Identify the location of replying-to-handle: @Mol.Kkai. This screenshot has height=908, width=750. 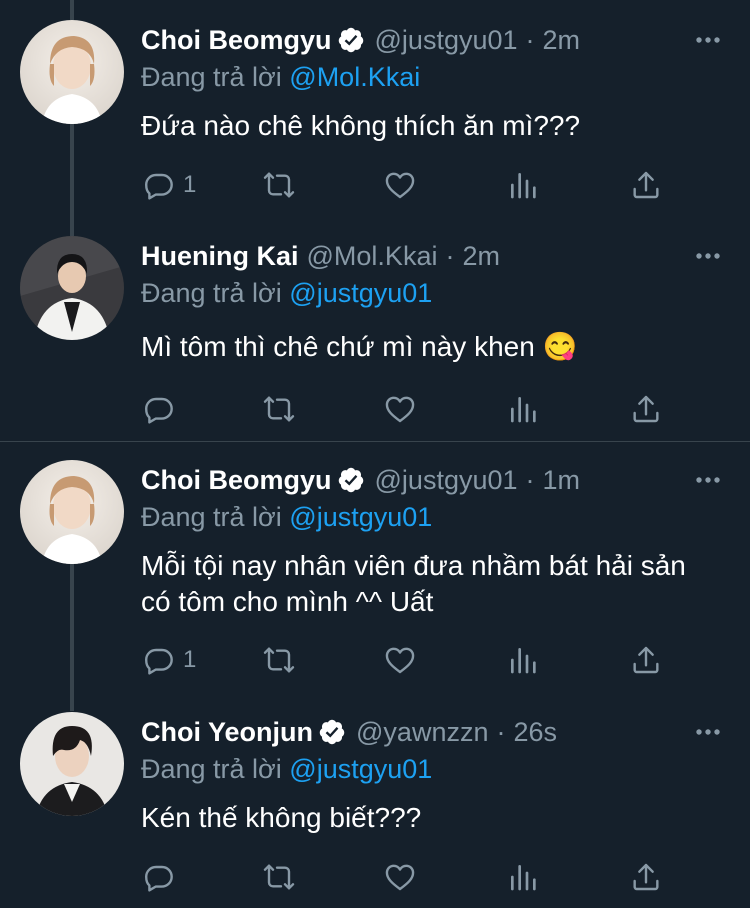
(354, 77).